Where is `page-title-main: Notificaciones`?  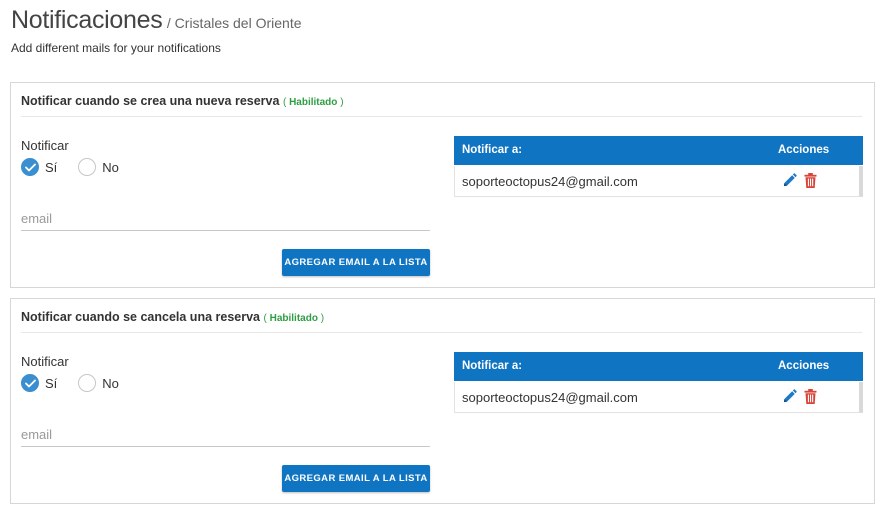
page-title-main: Notificaciones is located at coordinates (87, 20).